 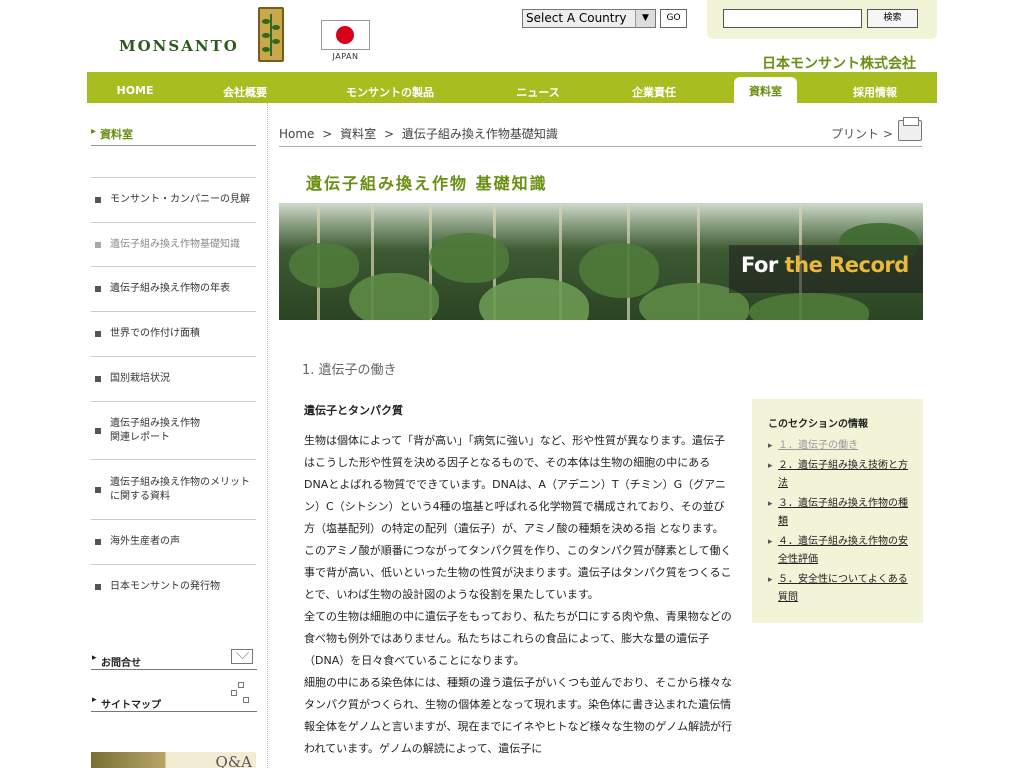 What do you see at coordinates (173, 378) in the screenshot?
I see `sidebar-item-countries: 国別栽培状況` at bounding box center [173, 378].